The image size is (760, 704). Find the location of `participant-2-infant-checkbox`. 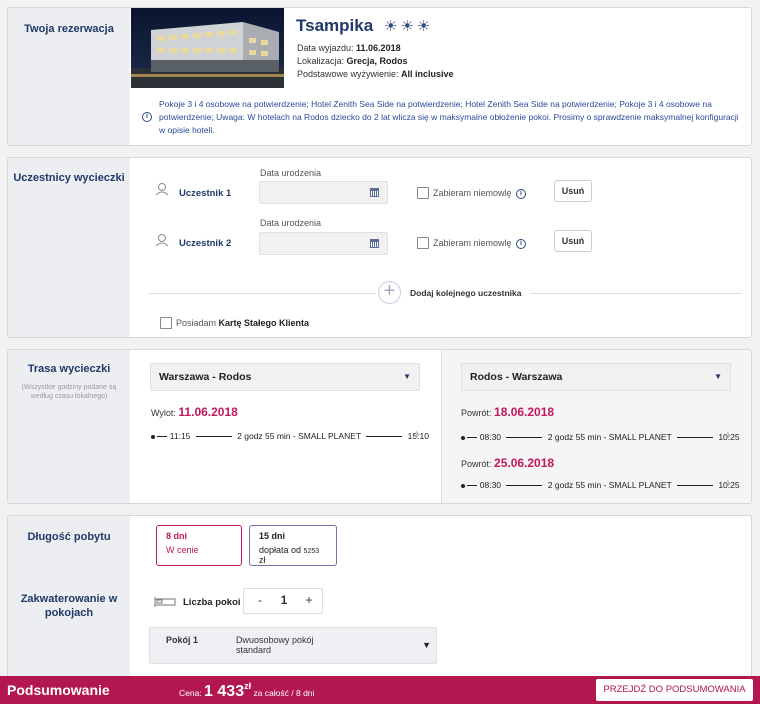

participant-2-infant-checkbox is located at coordinates (423, 243).